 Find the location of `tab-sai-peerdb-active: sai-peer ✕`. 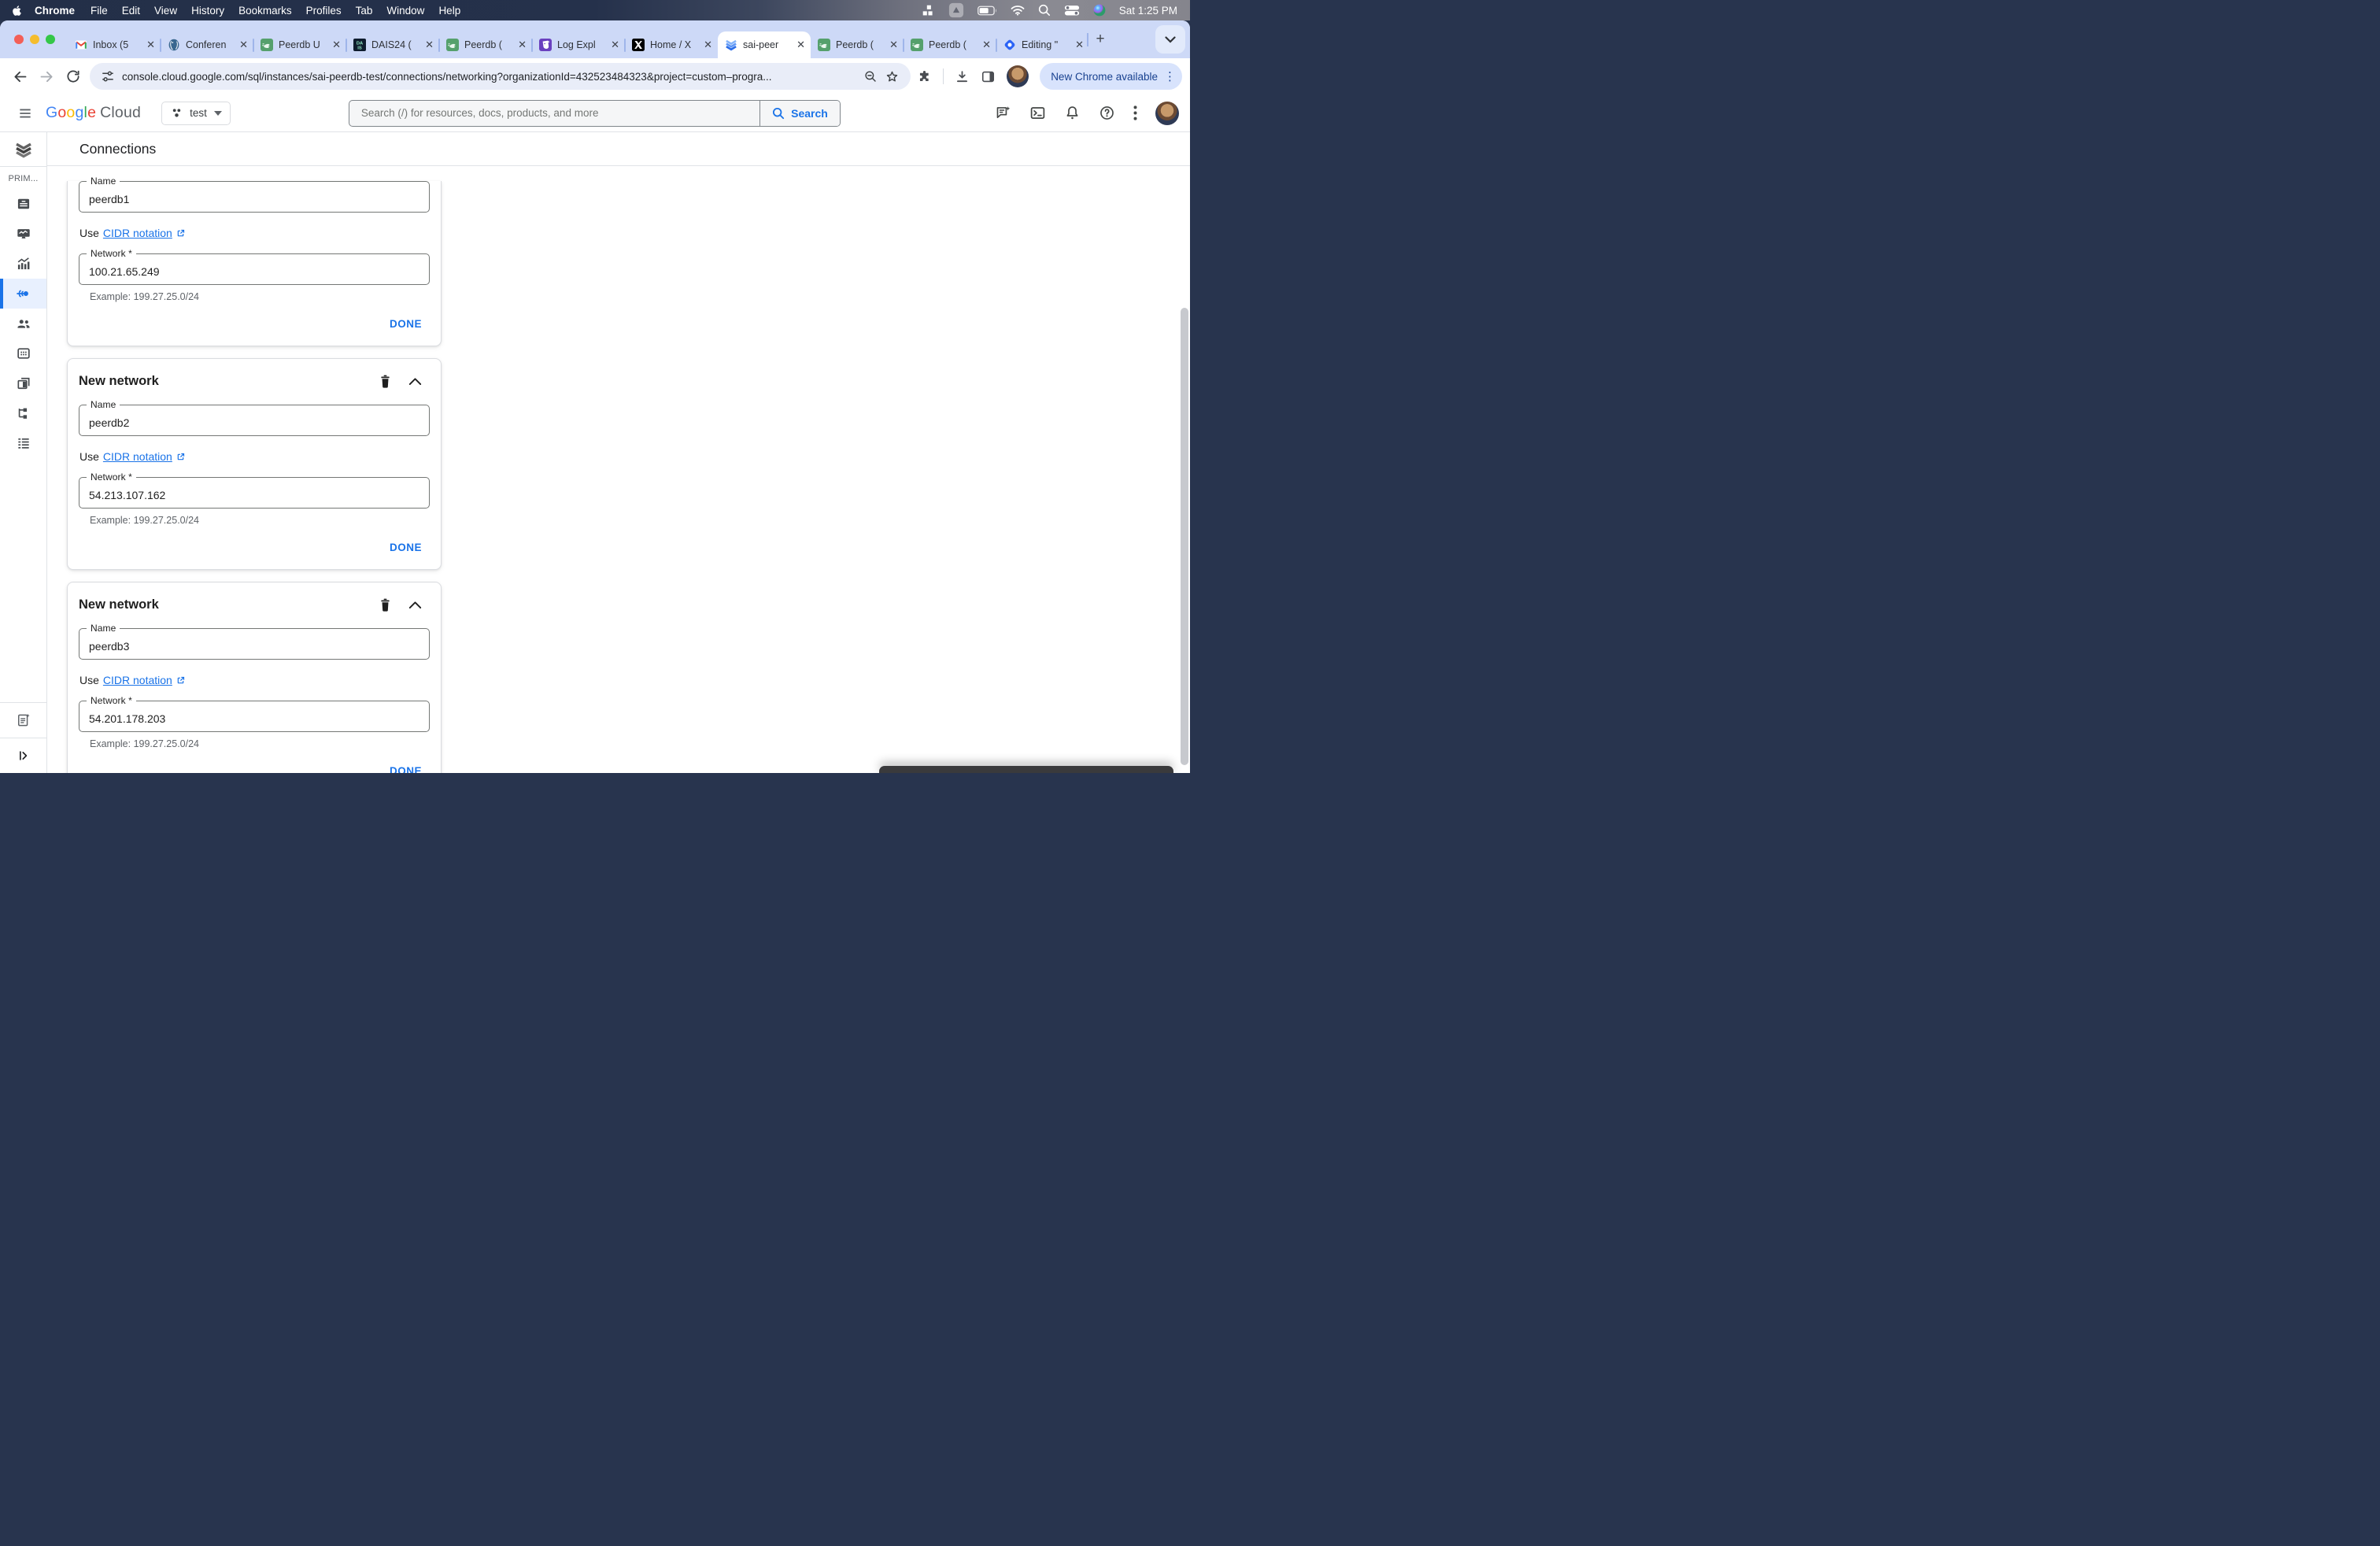

tab-sai-peerdb-active: sai-peer ✕ is located at coordinates (764, 44).